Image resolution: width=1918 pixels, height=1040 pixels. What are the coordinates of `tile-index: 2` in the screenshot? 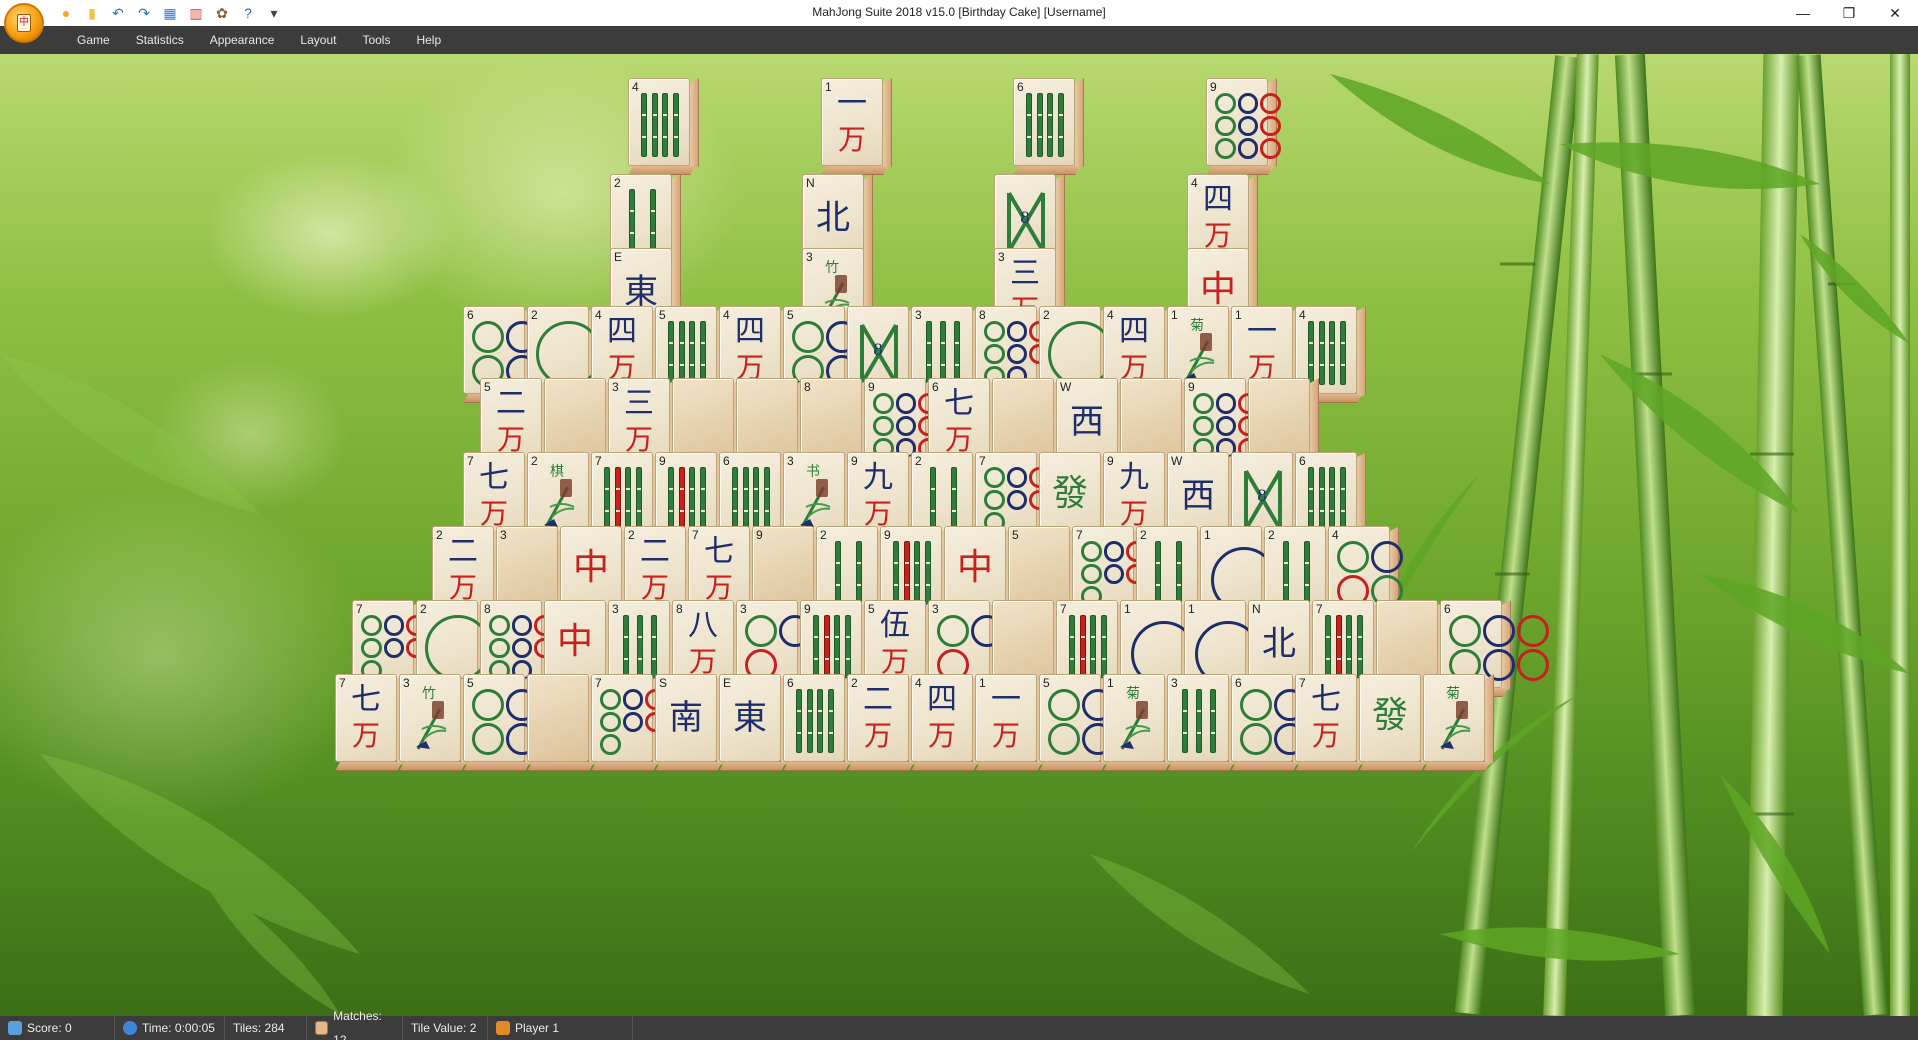 It's located at (1271, 535).